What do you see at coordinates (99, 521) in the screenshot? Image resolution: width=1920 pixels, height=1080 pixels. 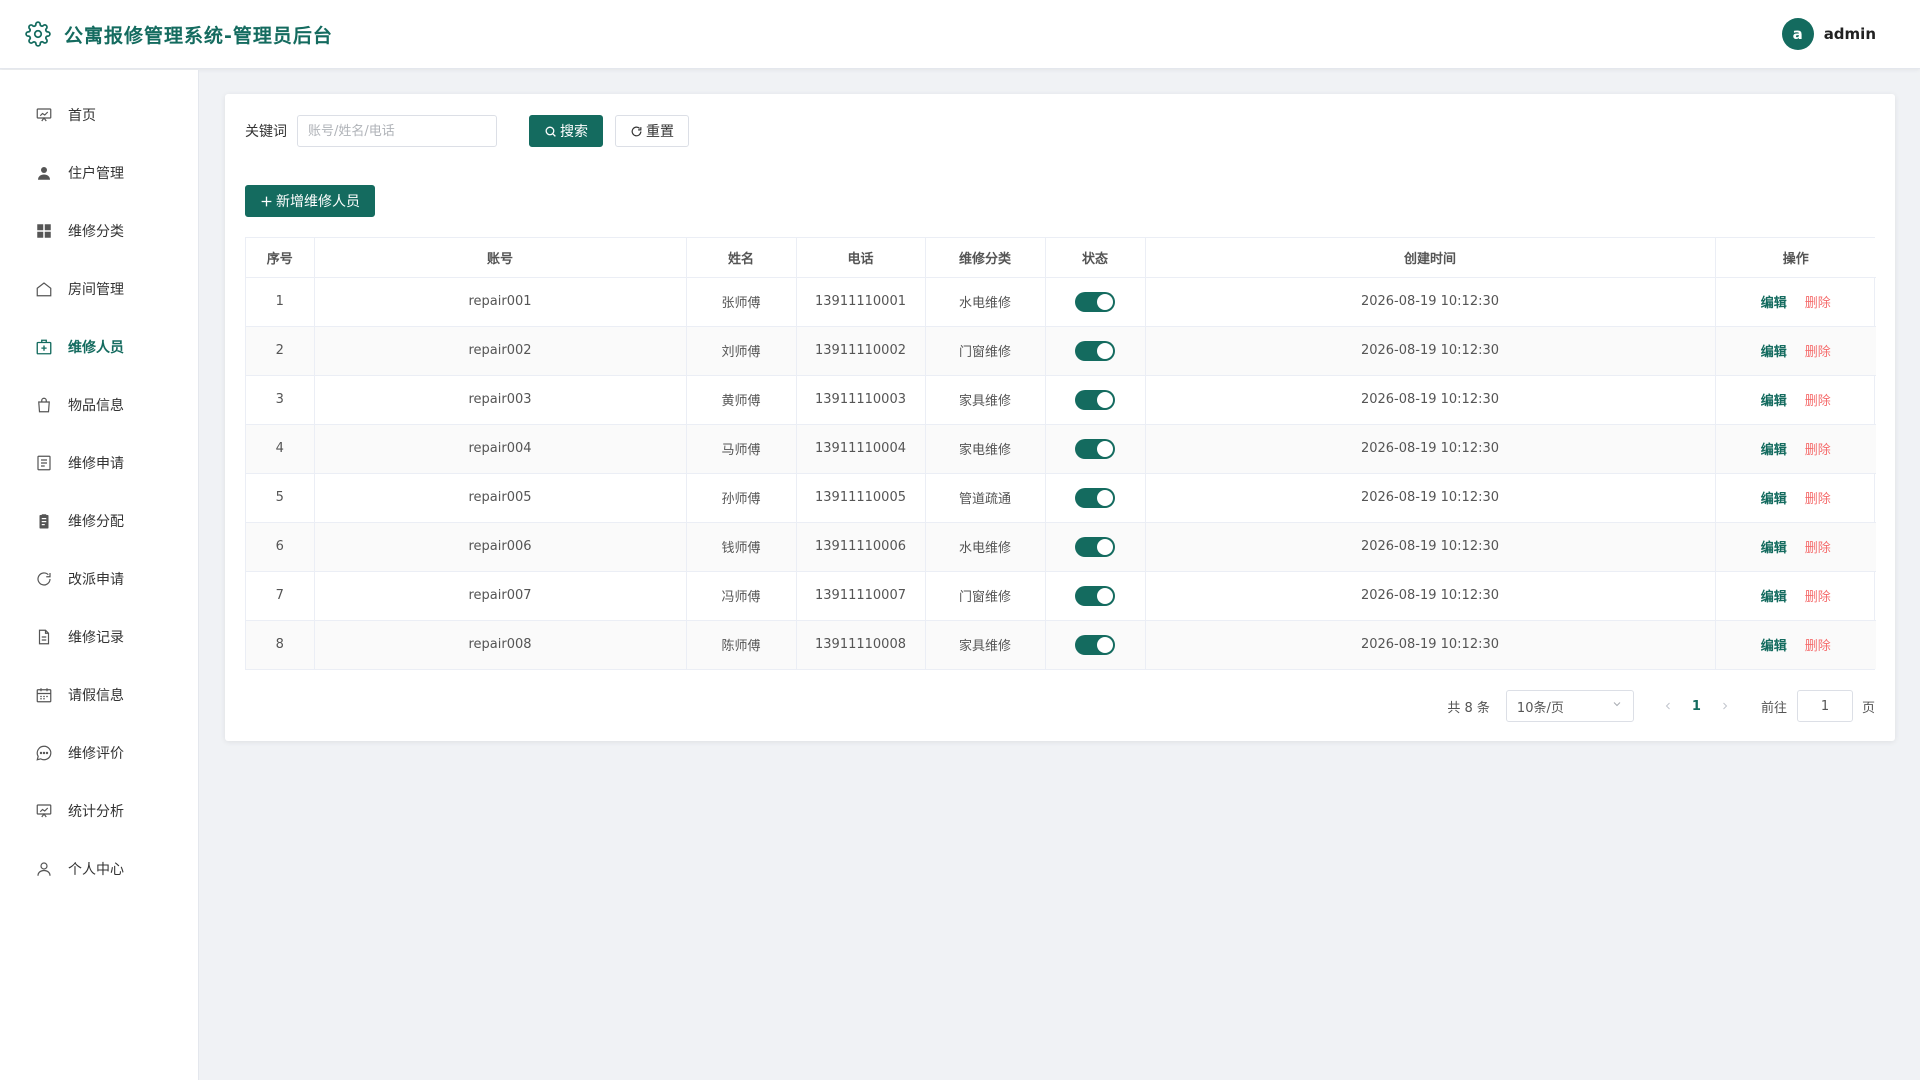 I see `sidebar-item-repair-assignment: 维修分配` at bounding box center [99, 521].